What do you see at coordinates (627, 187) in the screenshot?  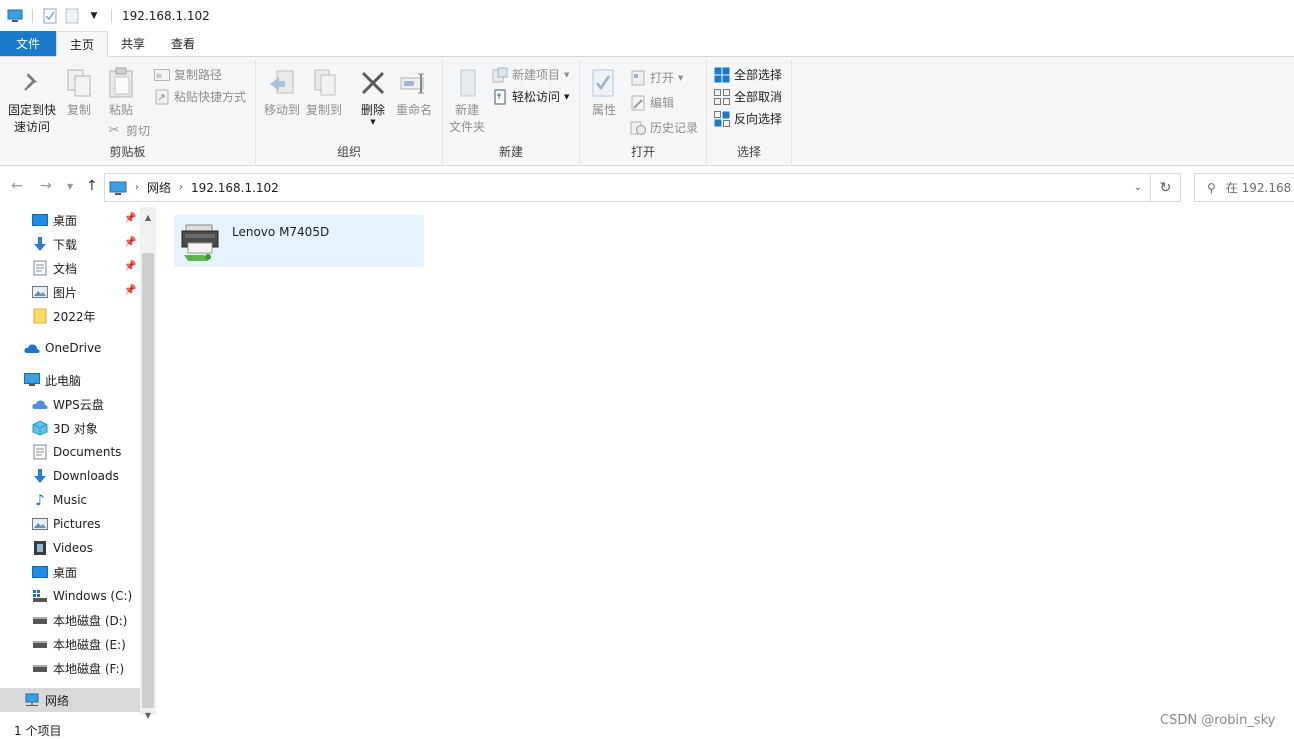 I see `address-bar: › 网络 › 192.168.1.102 ⌄` at bounding box center [627, 187].